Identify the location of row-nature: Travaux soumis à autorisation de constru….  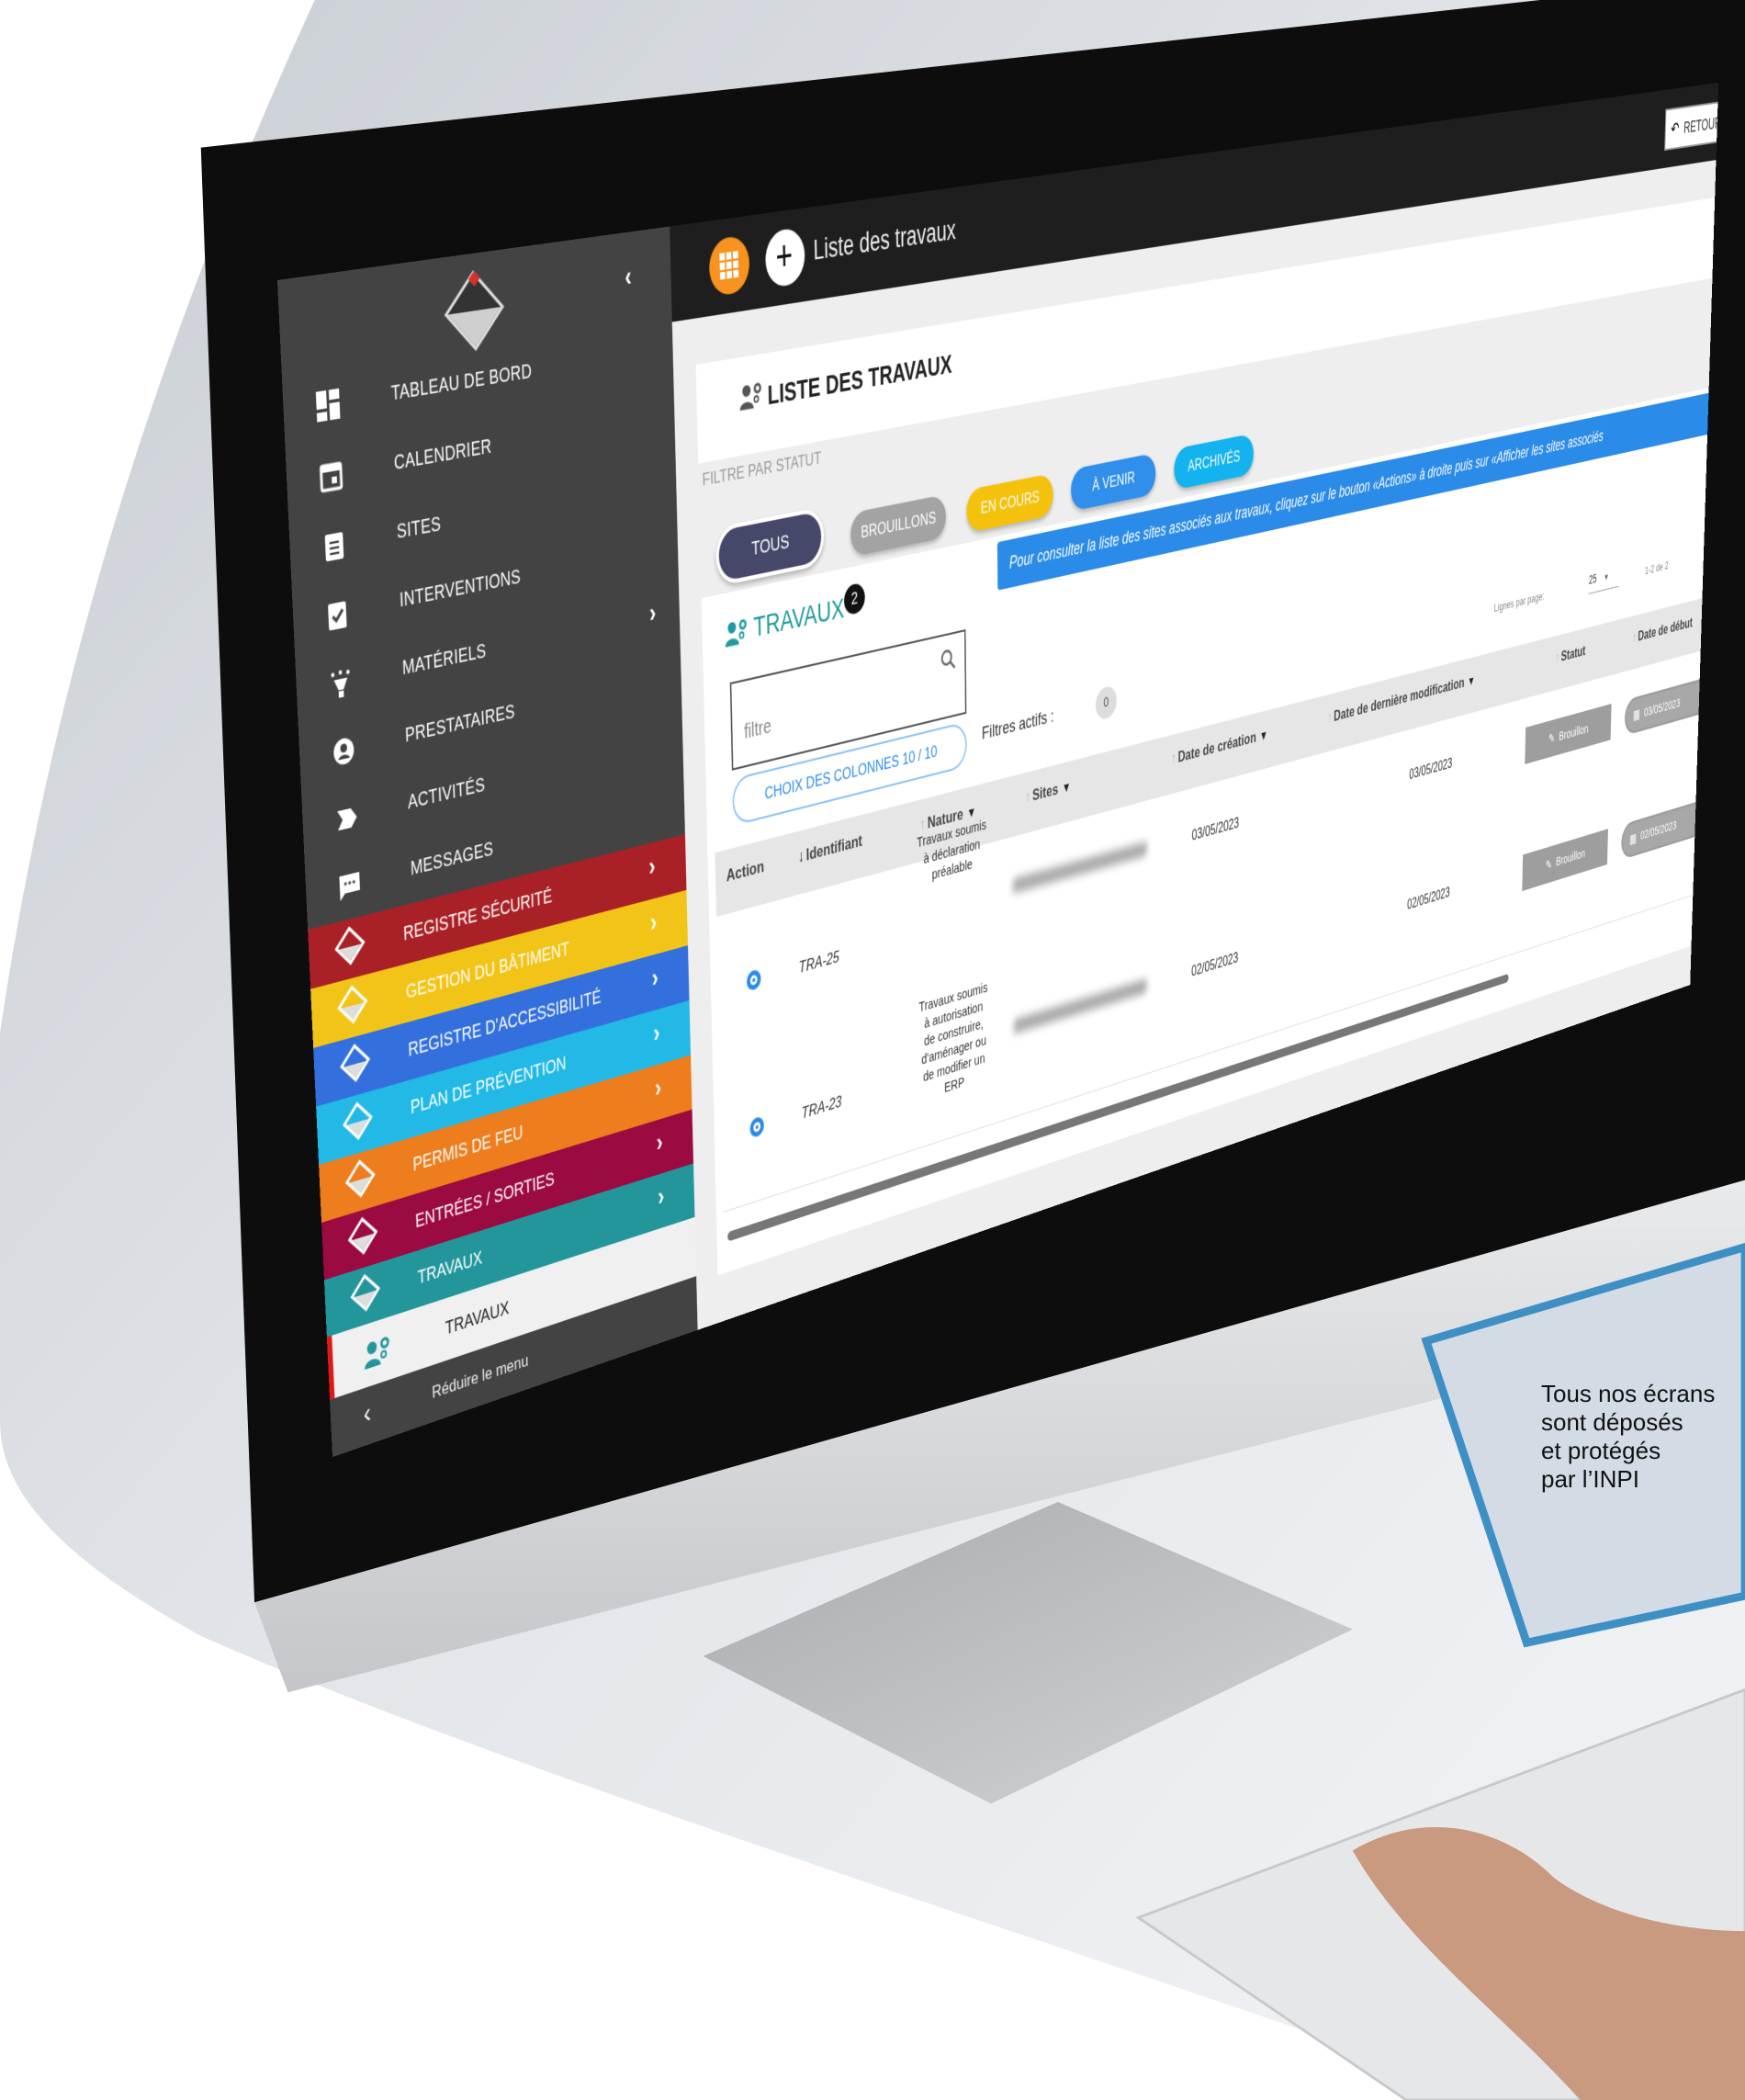
(953, 1038).